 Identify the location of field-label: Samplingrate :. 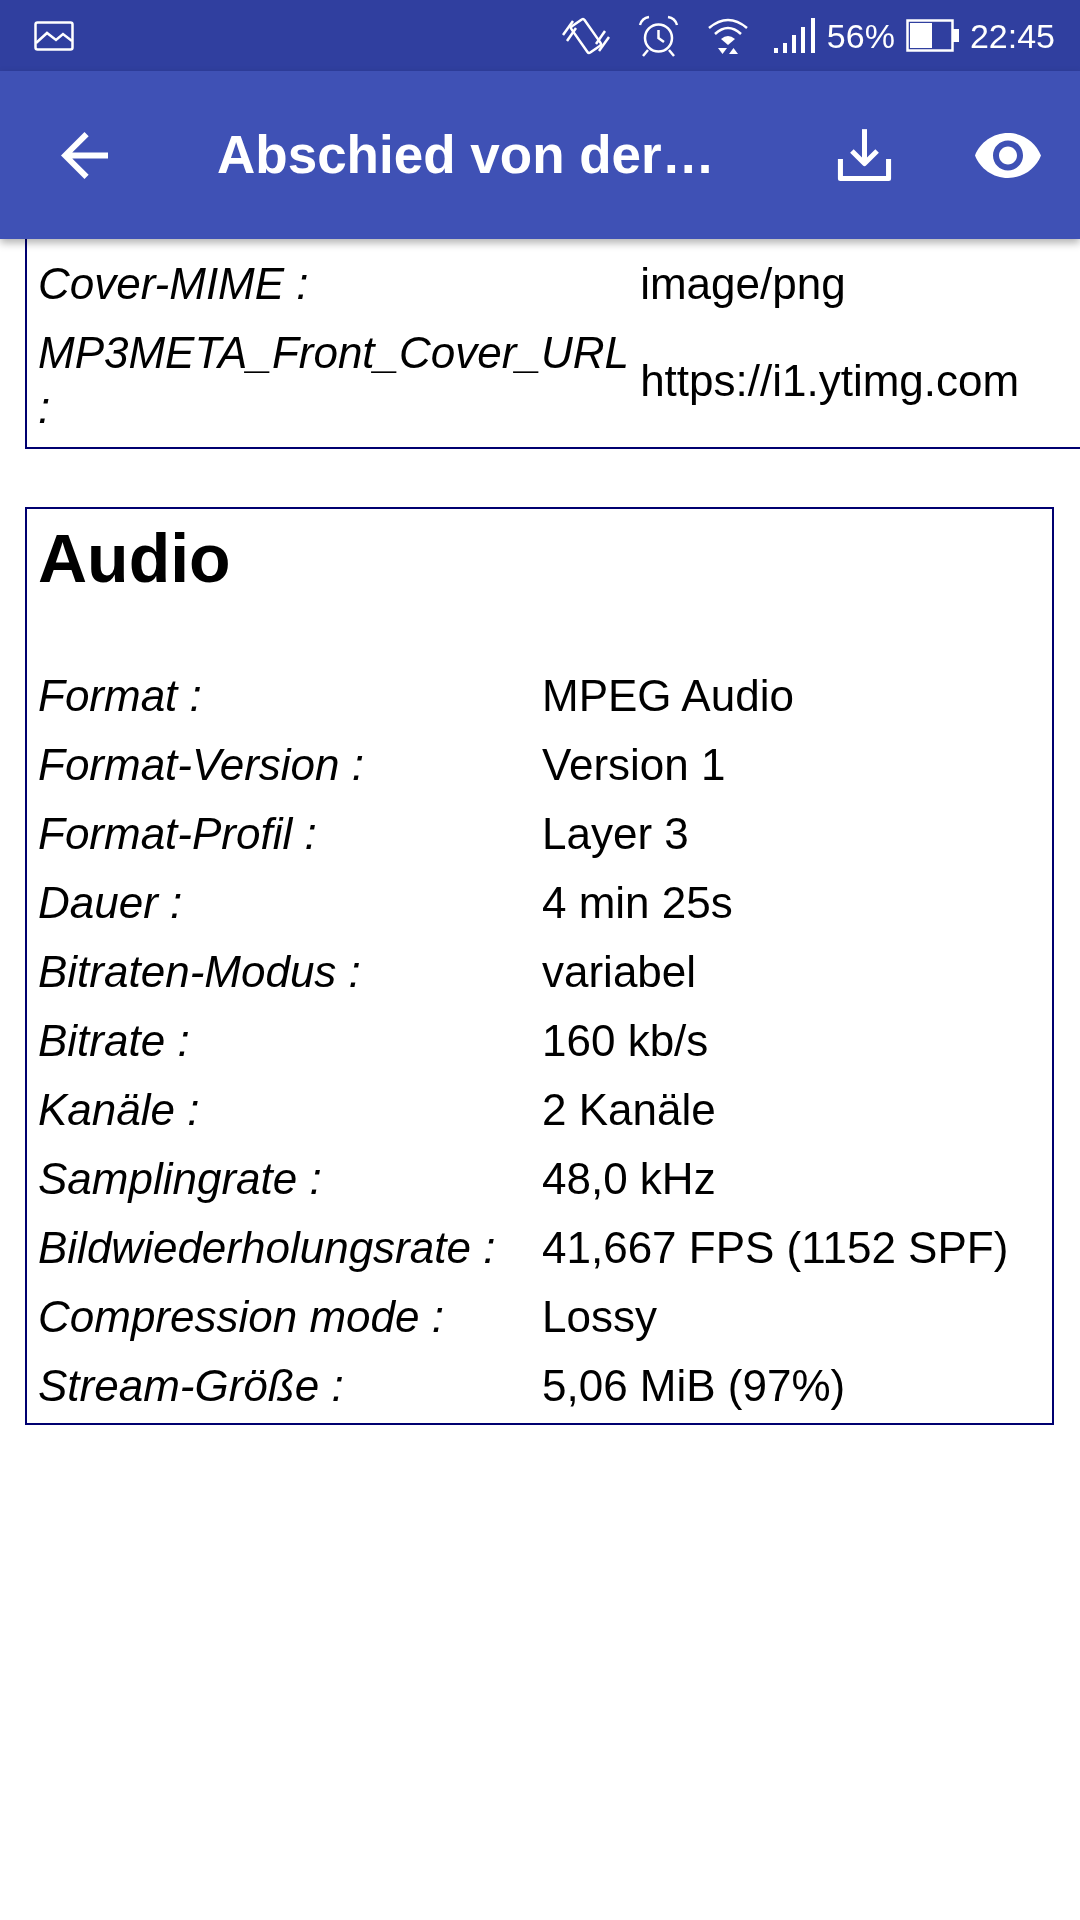
(180, 1179).